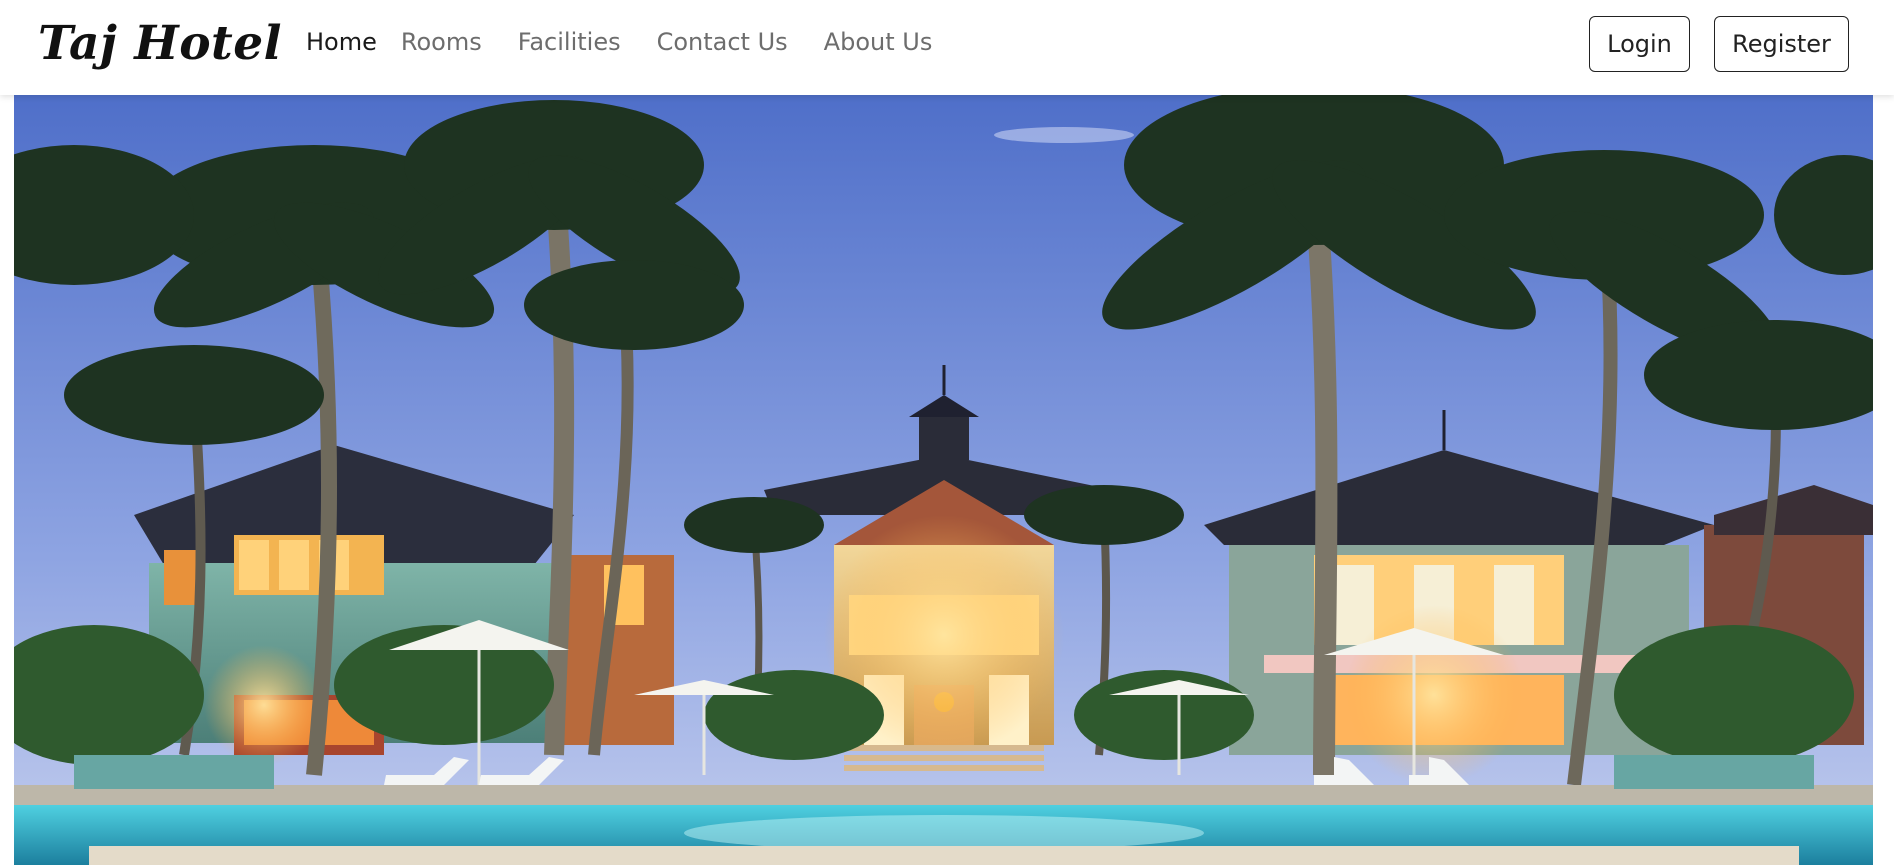 The width and height of the screenshot is (1894, 865). I want to click on nav-link-about-us: About Us, so click(878, 42).